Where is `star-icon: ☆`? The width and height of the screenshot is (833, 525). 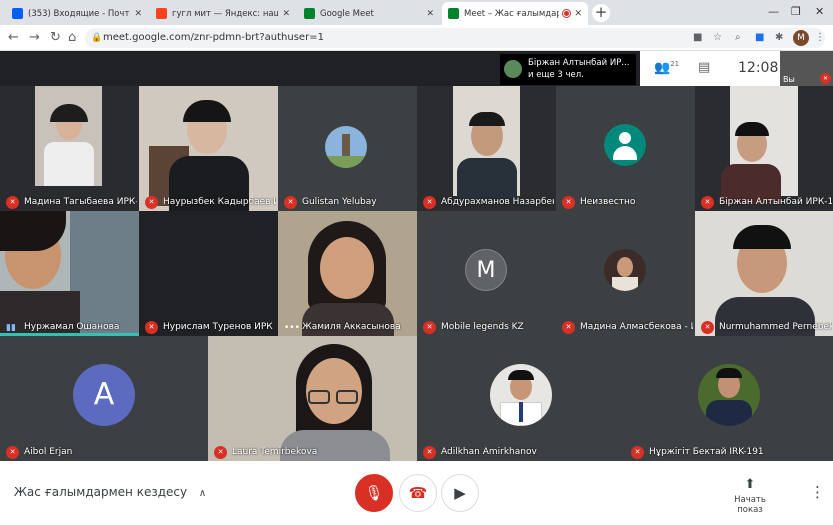
star-icon: ☆ is located at coordinates (717, 38).